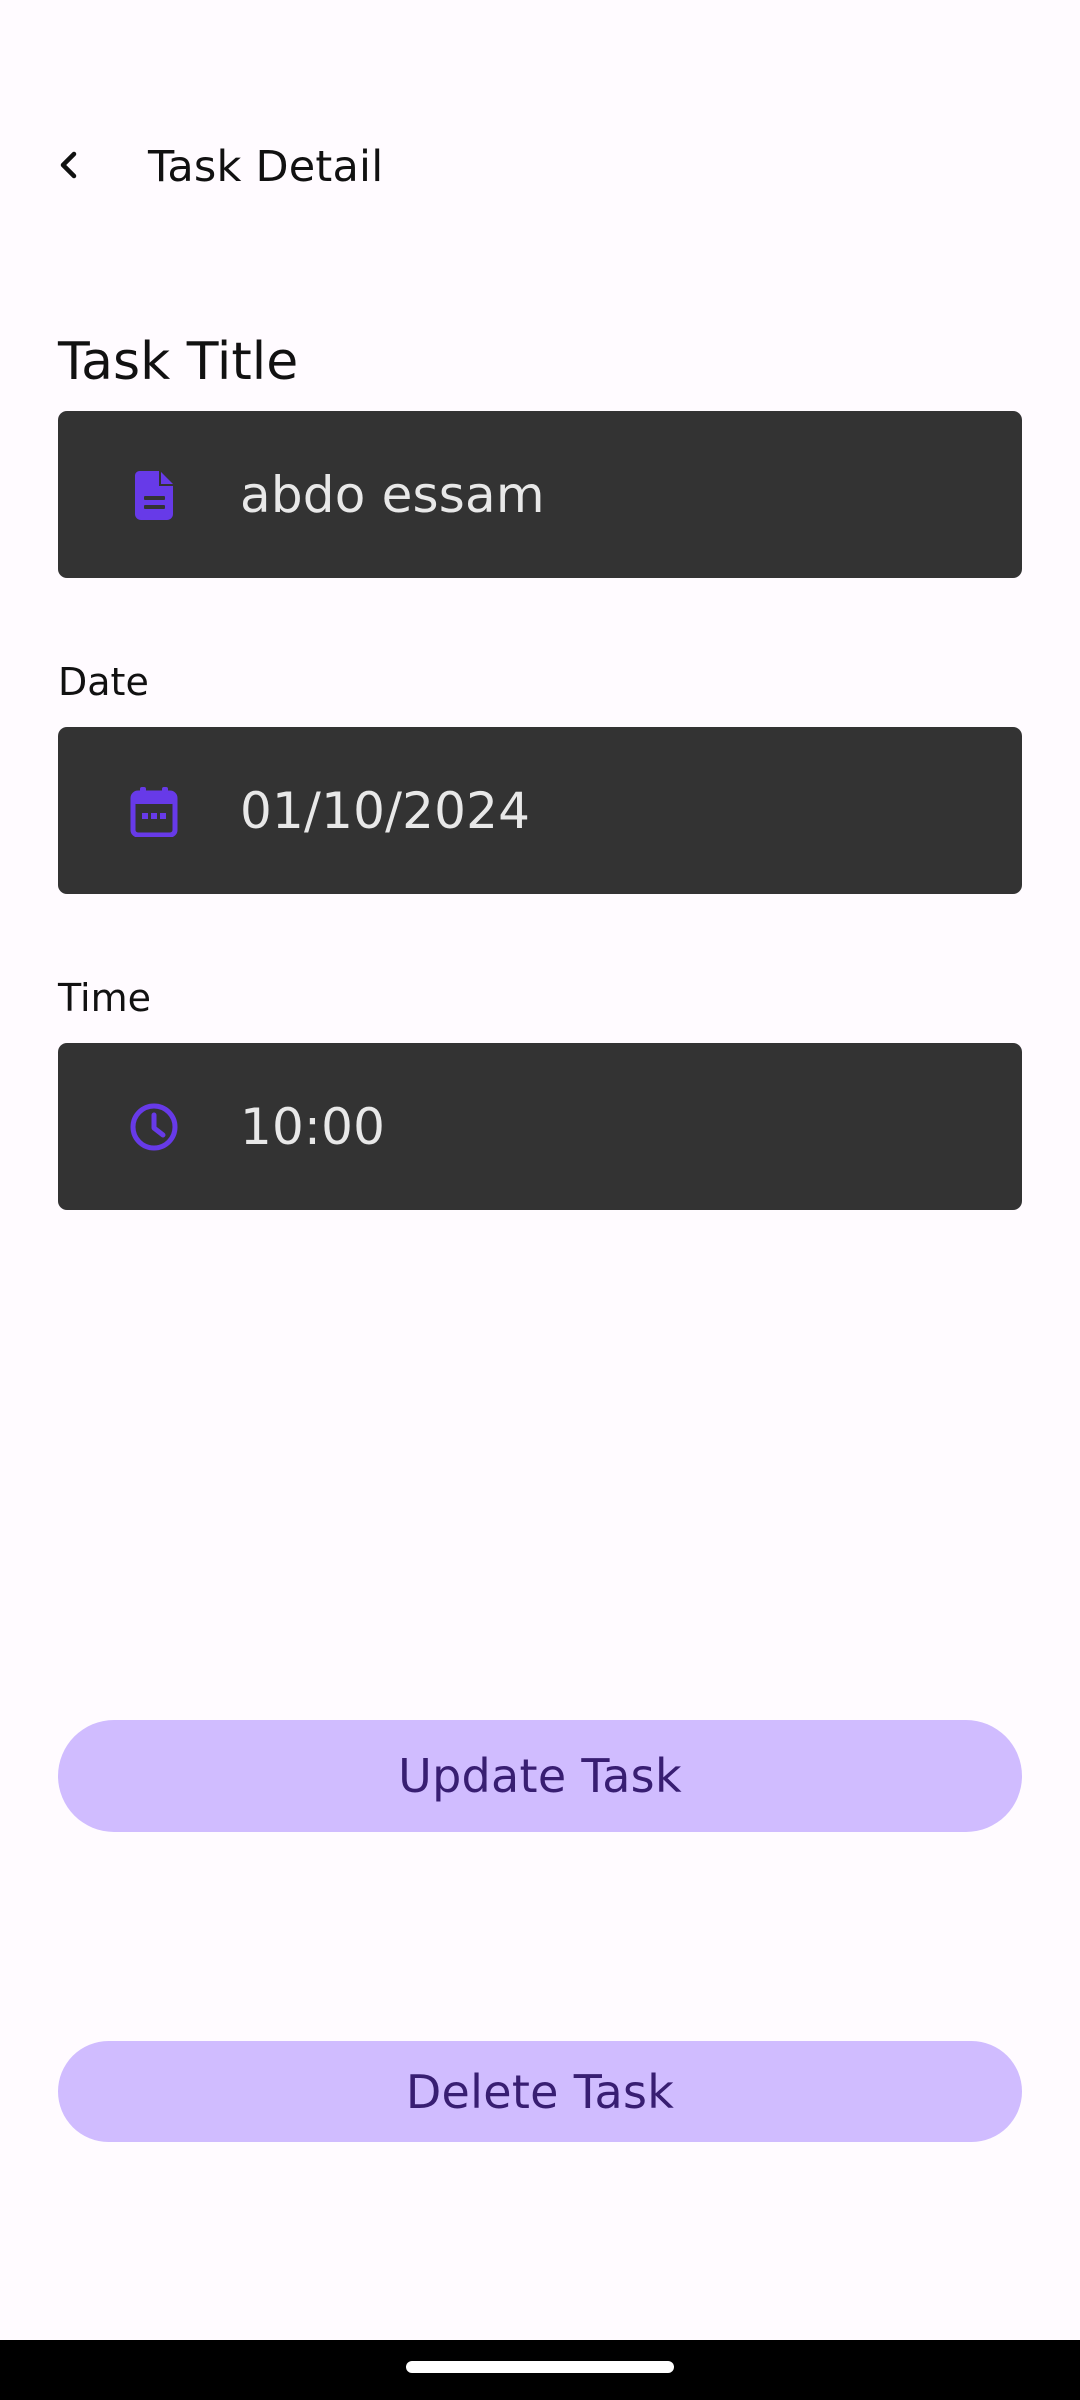 This screenshot has height=2400, width=1080. I want to click on top-app-bar: Task Detail, so click(540, 170).